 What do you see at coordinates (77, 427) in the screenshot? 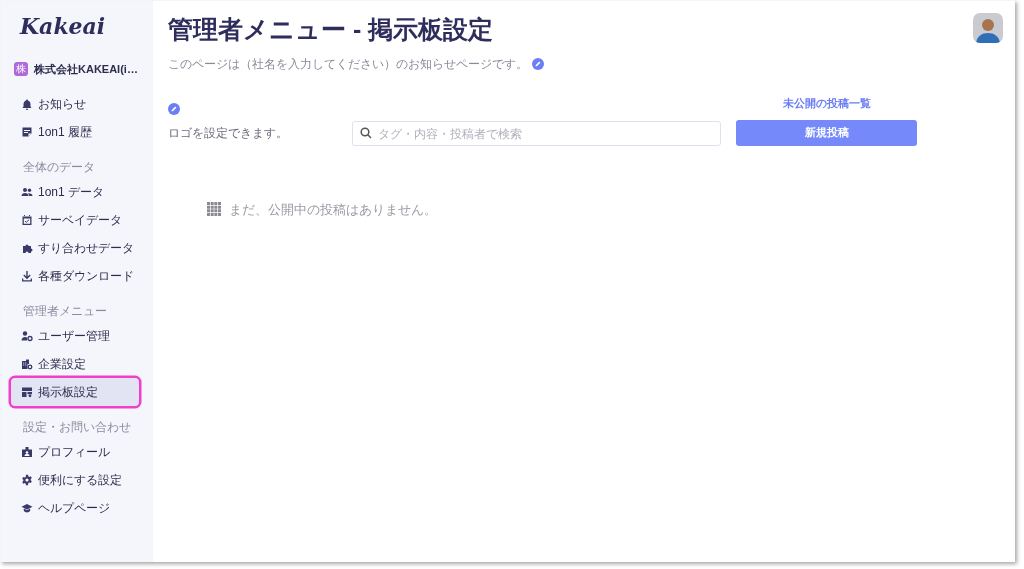
I see `section-heading: 設定・お問い合わせ` at bounding box center [77, 427].